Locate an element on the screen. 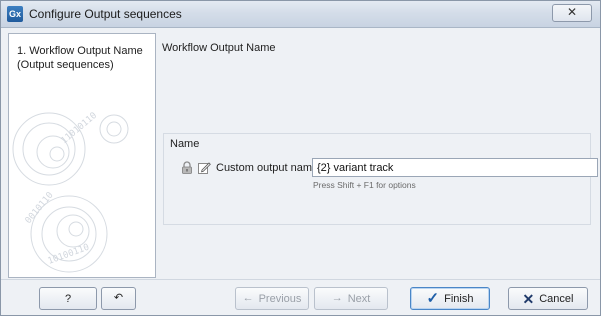 The image size is (601, 316). page-heading: Workflow Output Name is located at coordinates (219, 48).